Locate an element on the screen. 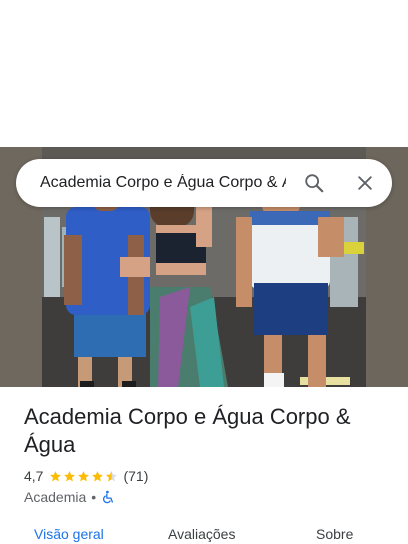  review-count: (71) is located at coordinates (135, 476).